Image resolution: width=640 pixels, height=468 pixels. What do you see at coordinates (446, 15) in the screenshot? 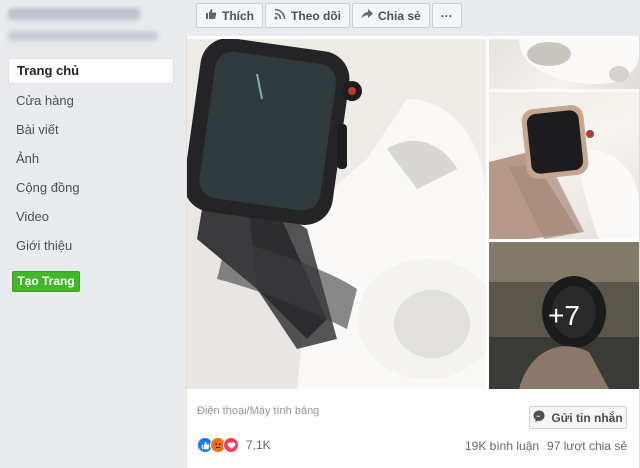
I see `more-options-button: ···` at bounding box center [446, 15].